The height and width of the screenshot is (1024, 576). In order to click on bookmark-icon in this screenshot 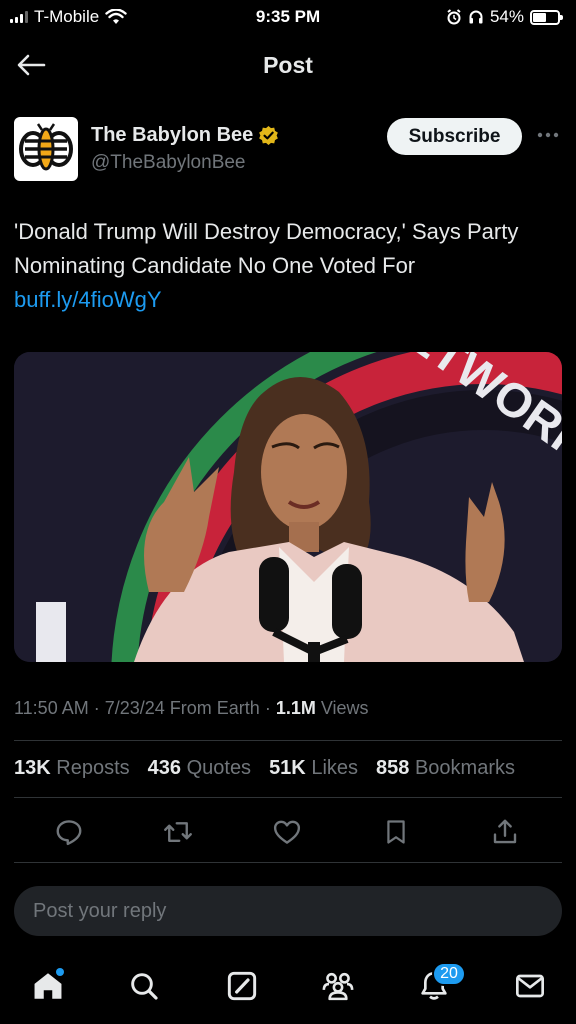, I will do `click(396, 832)`.